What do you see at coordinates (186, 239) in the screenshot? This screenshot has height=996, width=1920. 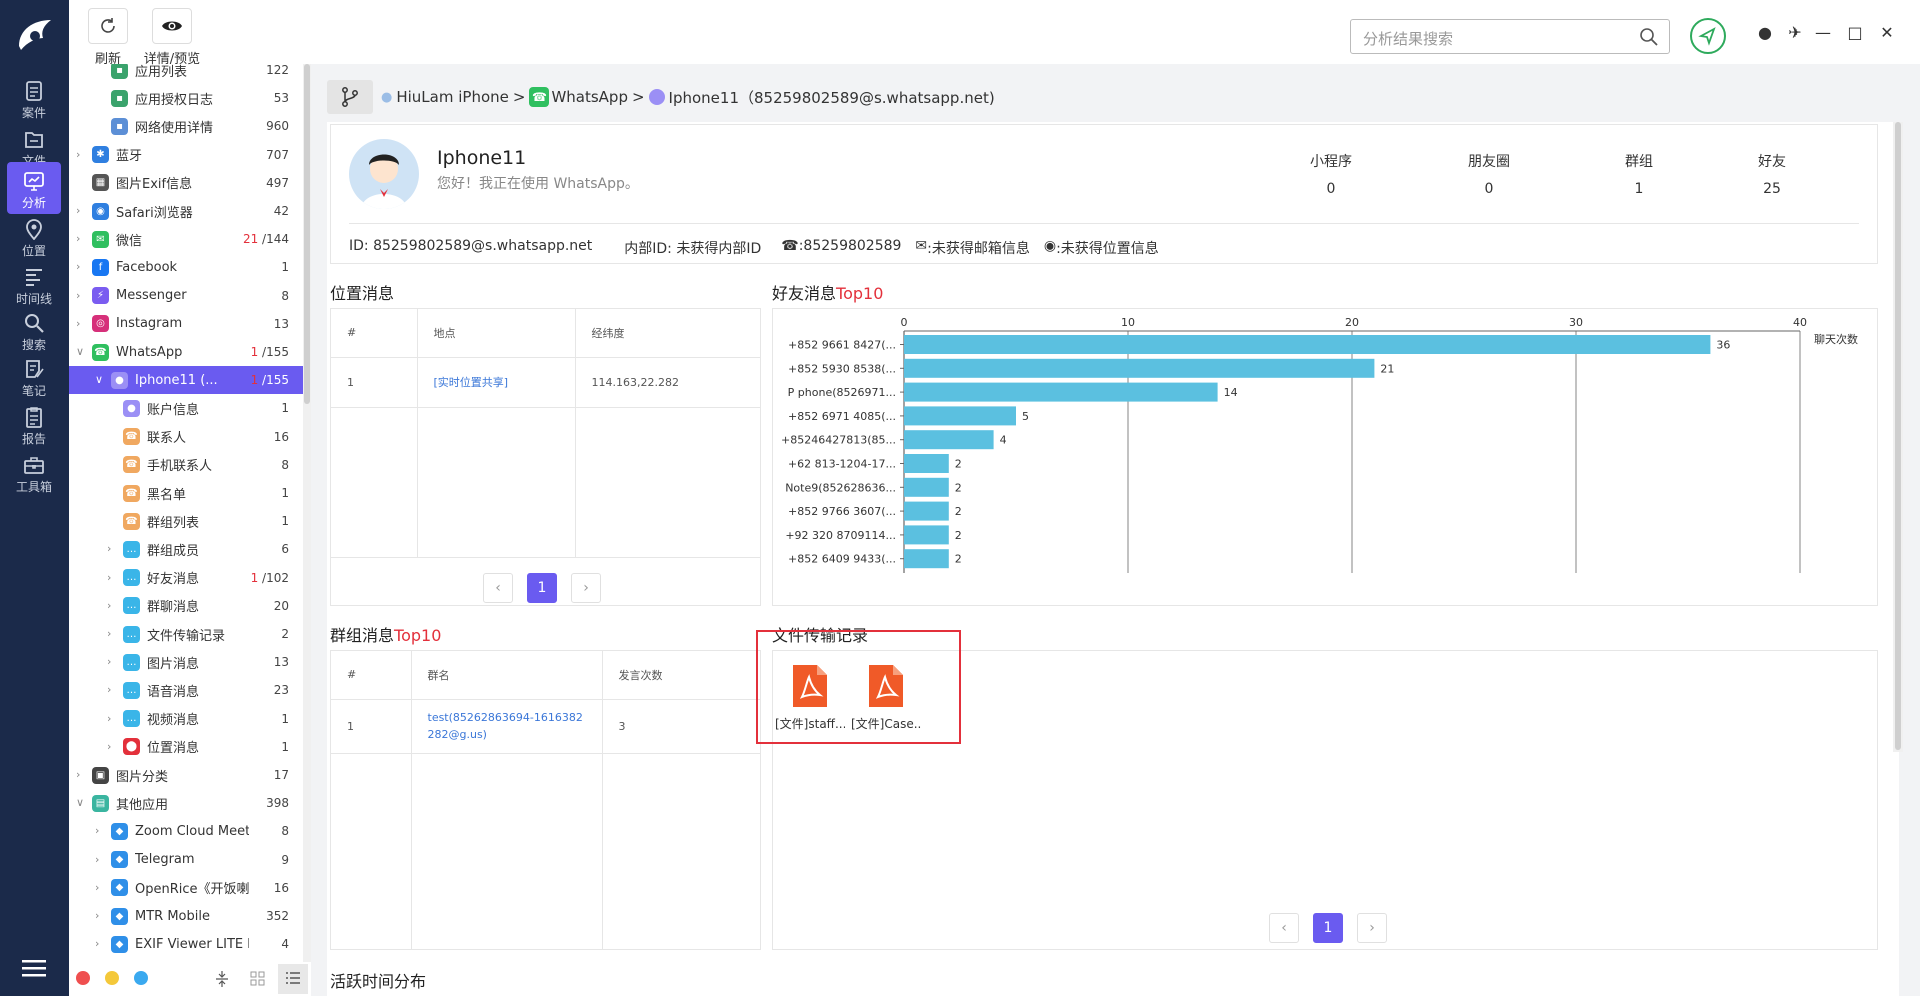 I see `tree-item: › ✉ 微信 21 /144` at bounding box center [186, 239].